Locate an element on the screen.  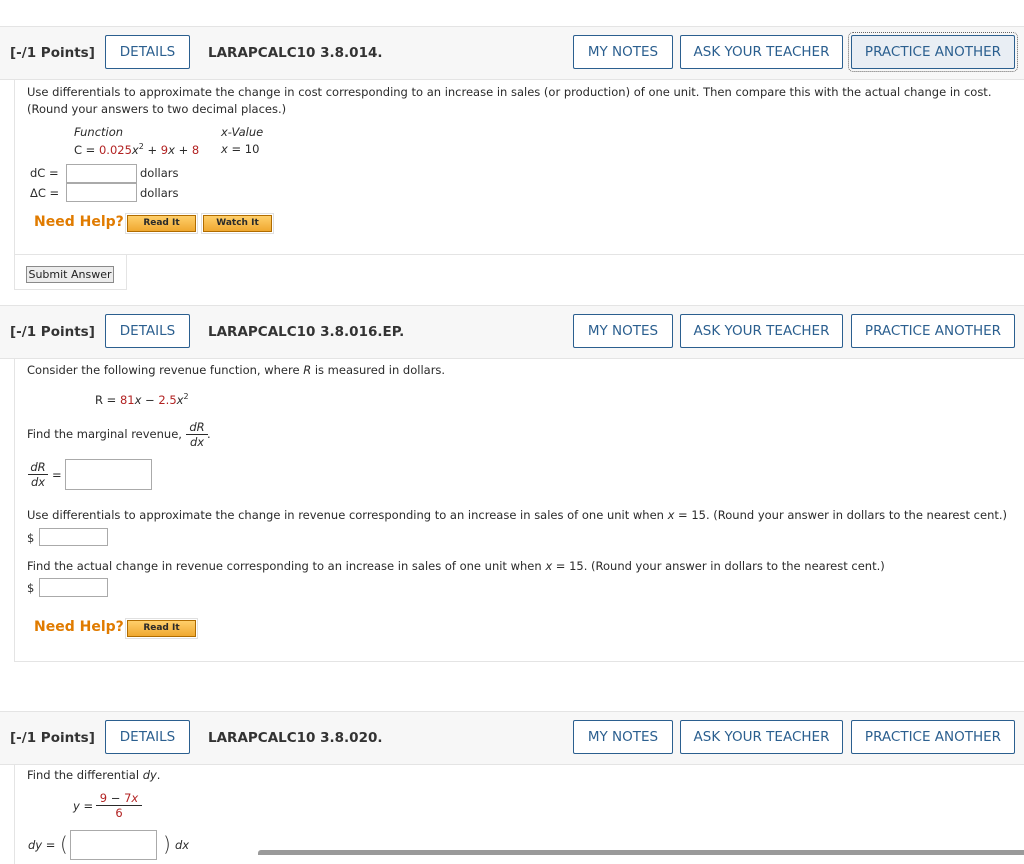
equals-sign: = is located at coordinates (57, 475).